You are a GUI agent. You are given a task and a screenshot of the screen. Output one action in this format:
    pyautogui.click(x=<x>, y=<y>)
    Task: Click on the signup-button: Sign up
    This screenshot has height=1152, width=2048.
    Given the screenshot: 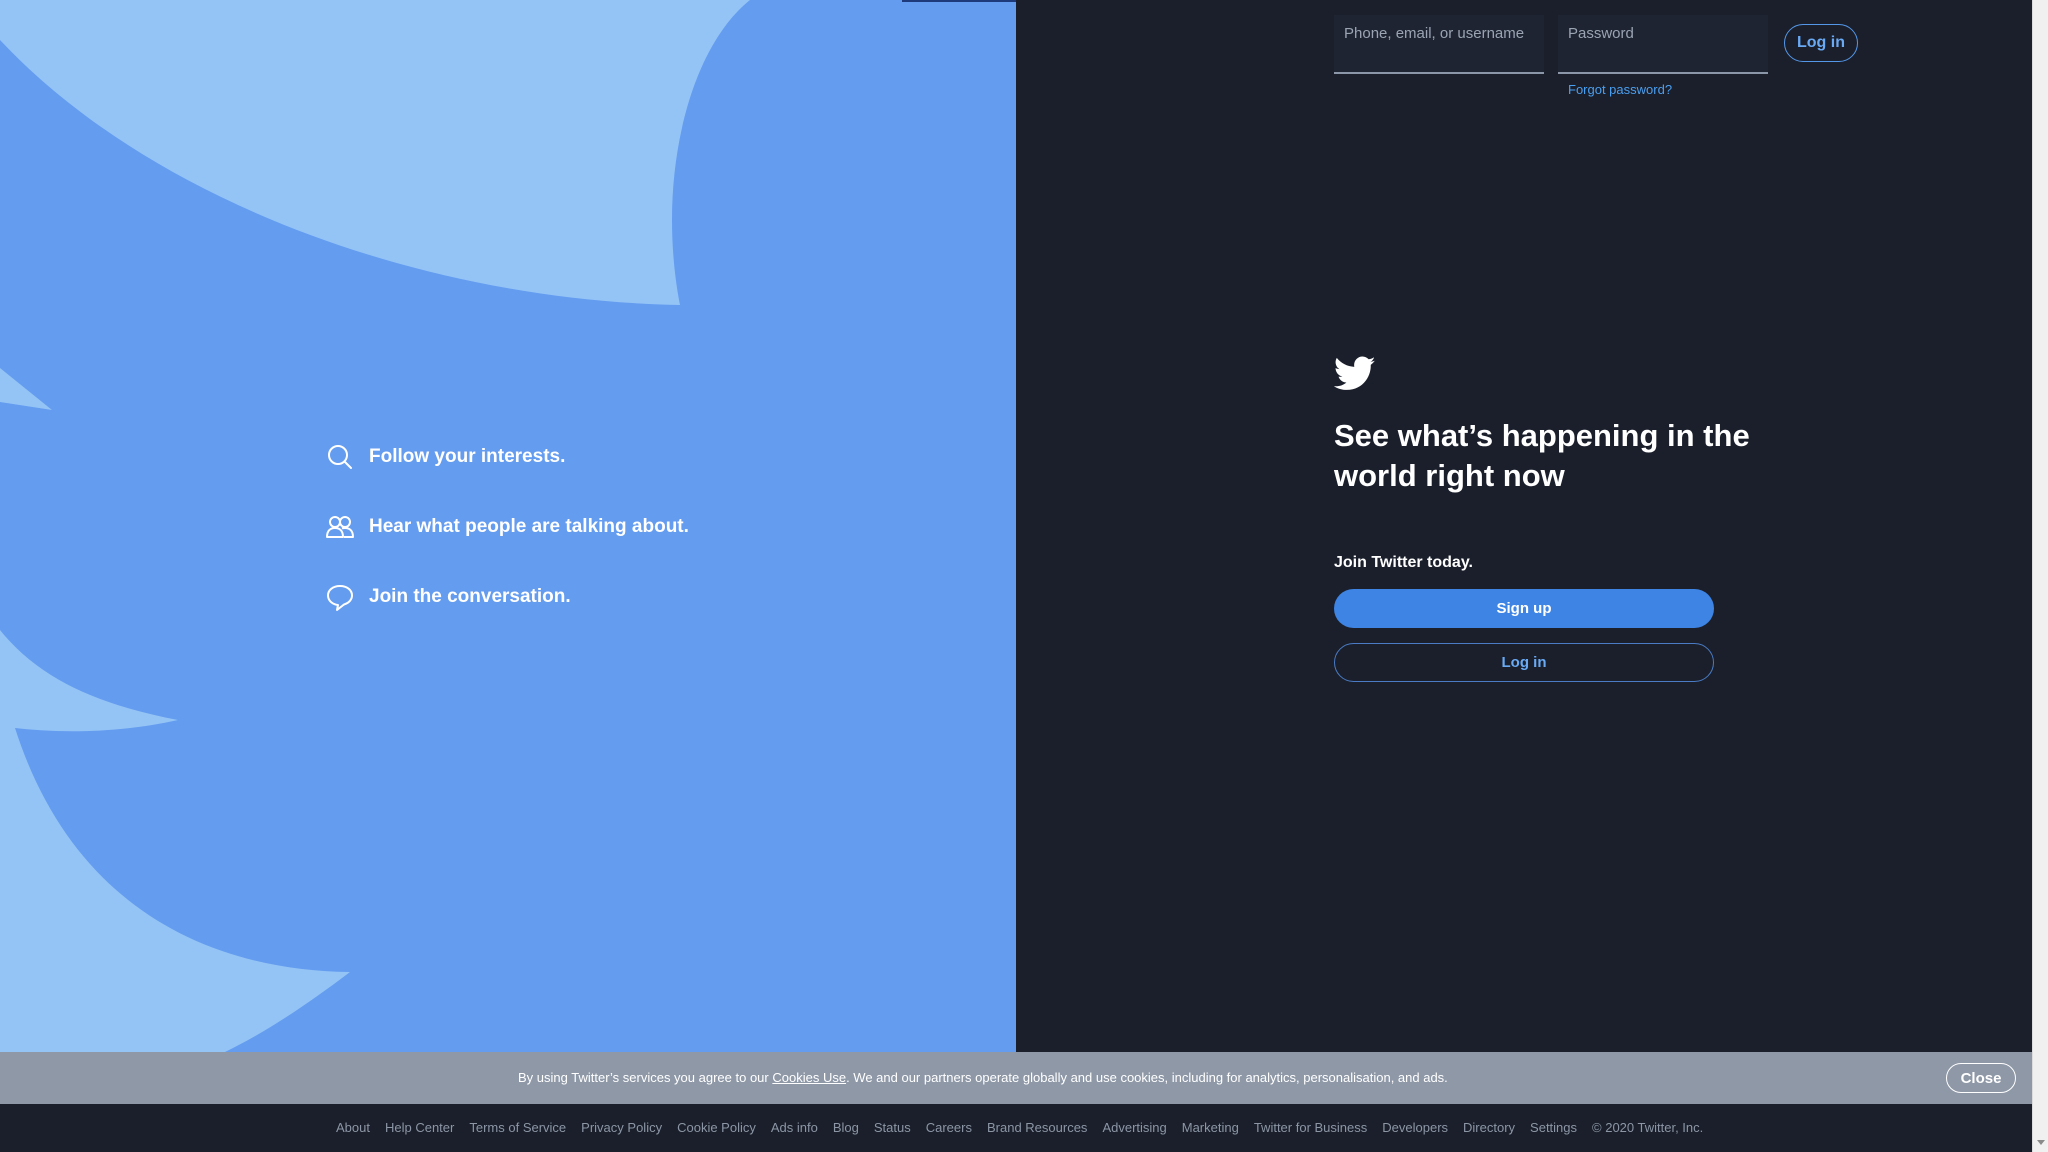 What is the action you would take?
    pyautogui.click(x=1524, y=608)
    